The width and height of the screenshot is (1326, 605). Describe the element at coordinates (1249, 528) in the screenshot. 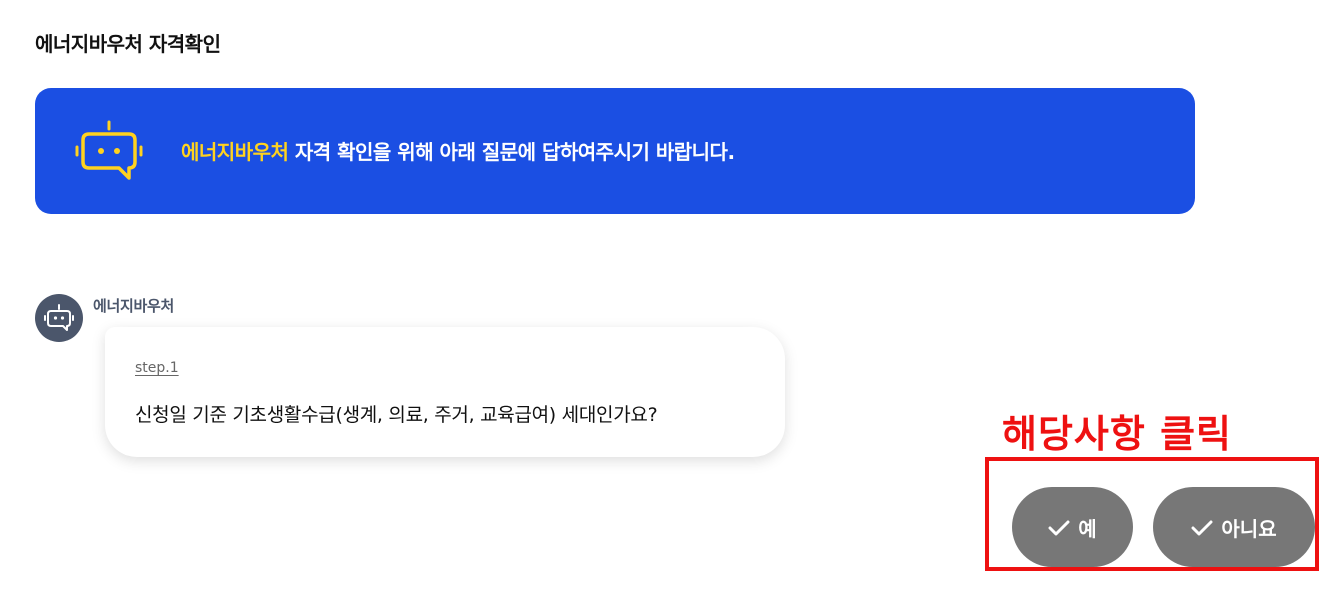

I see `no-button-label: 아니요` at that location.